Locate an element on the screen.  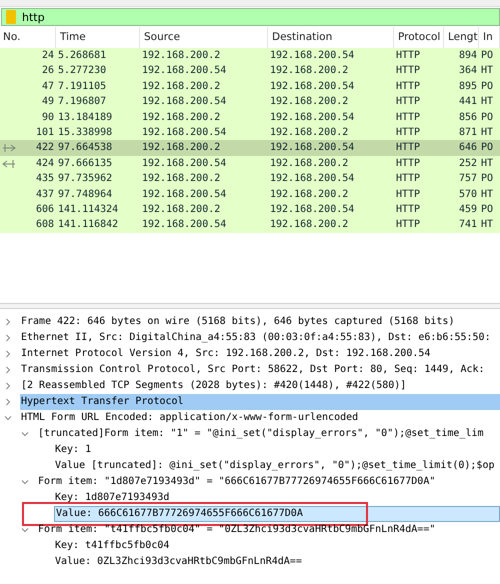
time-cell: 97.664538 is located at coordinates (85, 148).